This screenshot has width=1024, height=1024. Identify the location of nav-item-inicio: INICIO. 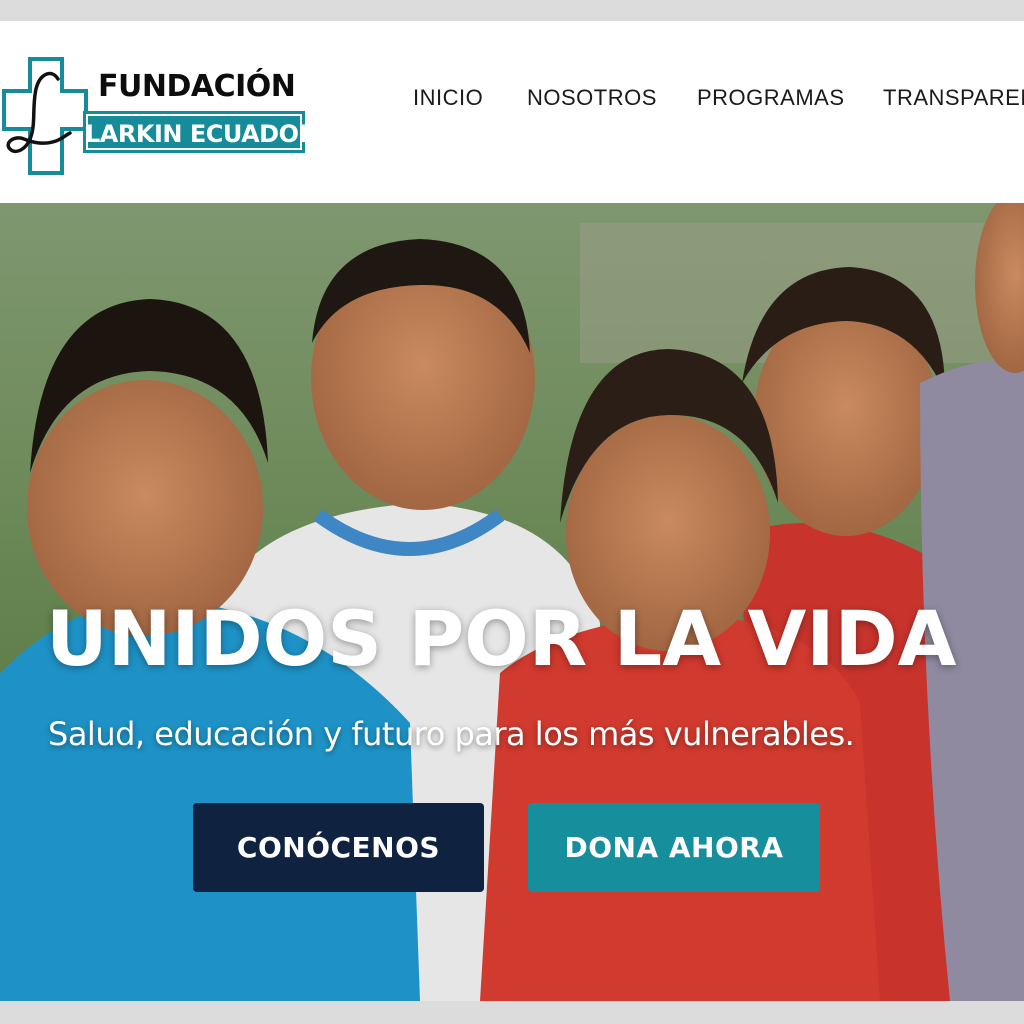
(448, 98).